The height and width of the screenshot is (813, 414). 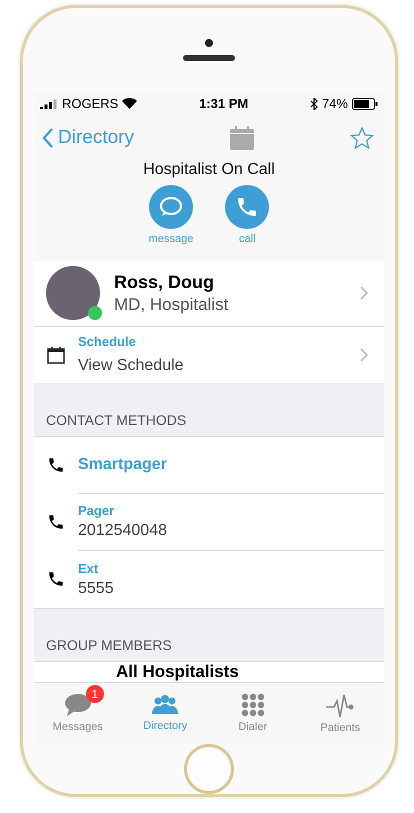 What do you see at coordinates (165, 705) in the screenshot?
I see `people-icon` at bounding box center [165, 705].